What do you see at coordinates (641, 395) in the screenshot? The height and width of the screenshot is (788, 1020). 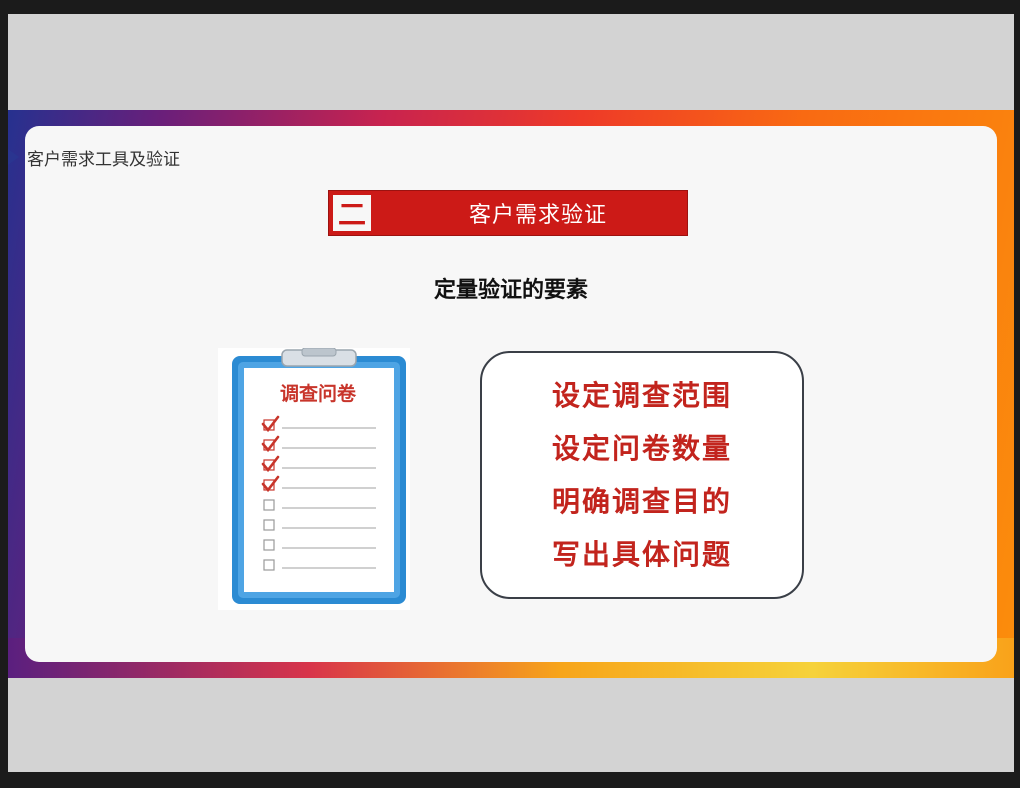 I see `point-item: 设定调查范围` at bounding box center [641, 395].